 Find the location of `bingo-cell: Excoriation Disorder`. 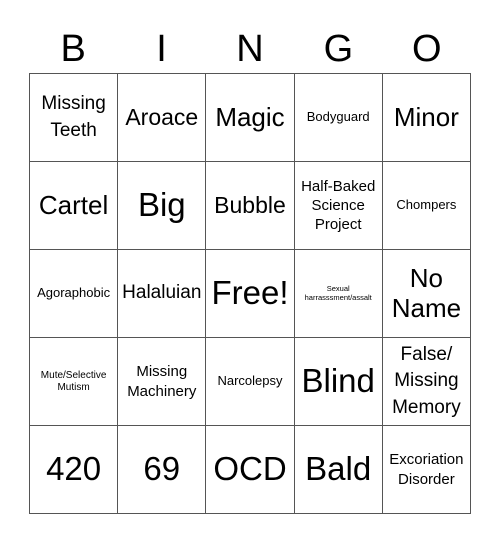

bingo-cell: Excoriation Disorder is located at coordinates (426, 470).